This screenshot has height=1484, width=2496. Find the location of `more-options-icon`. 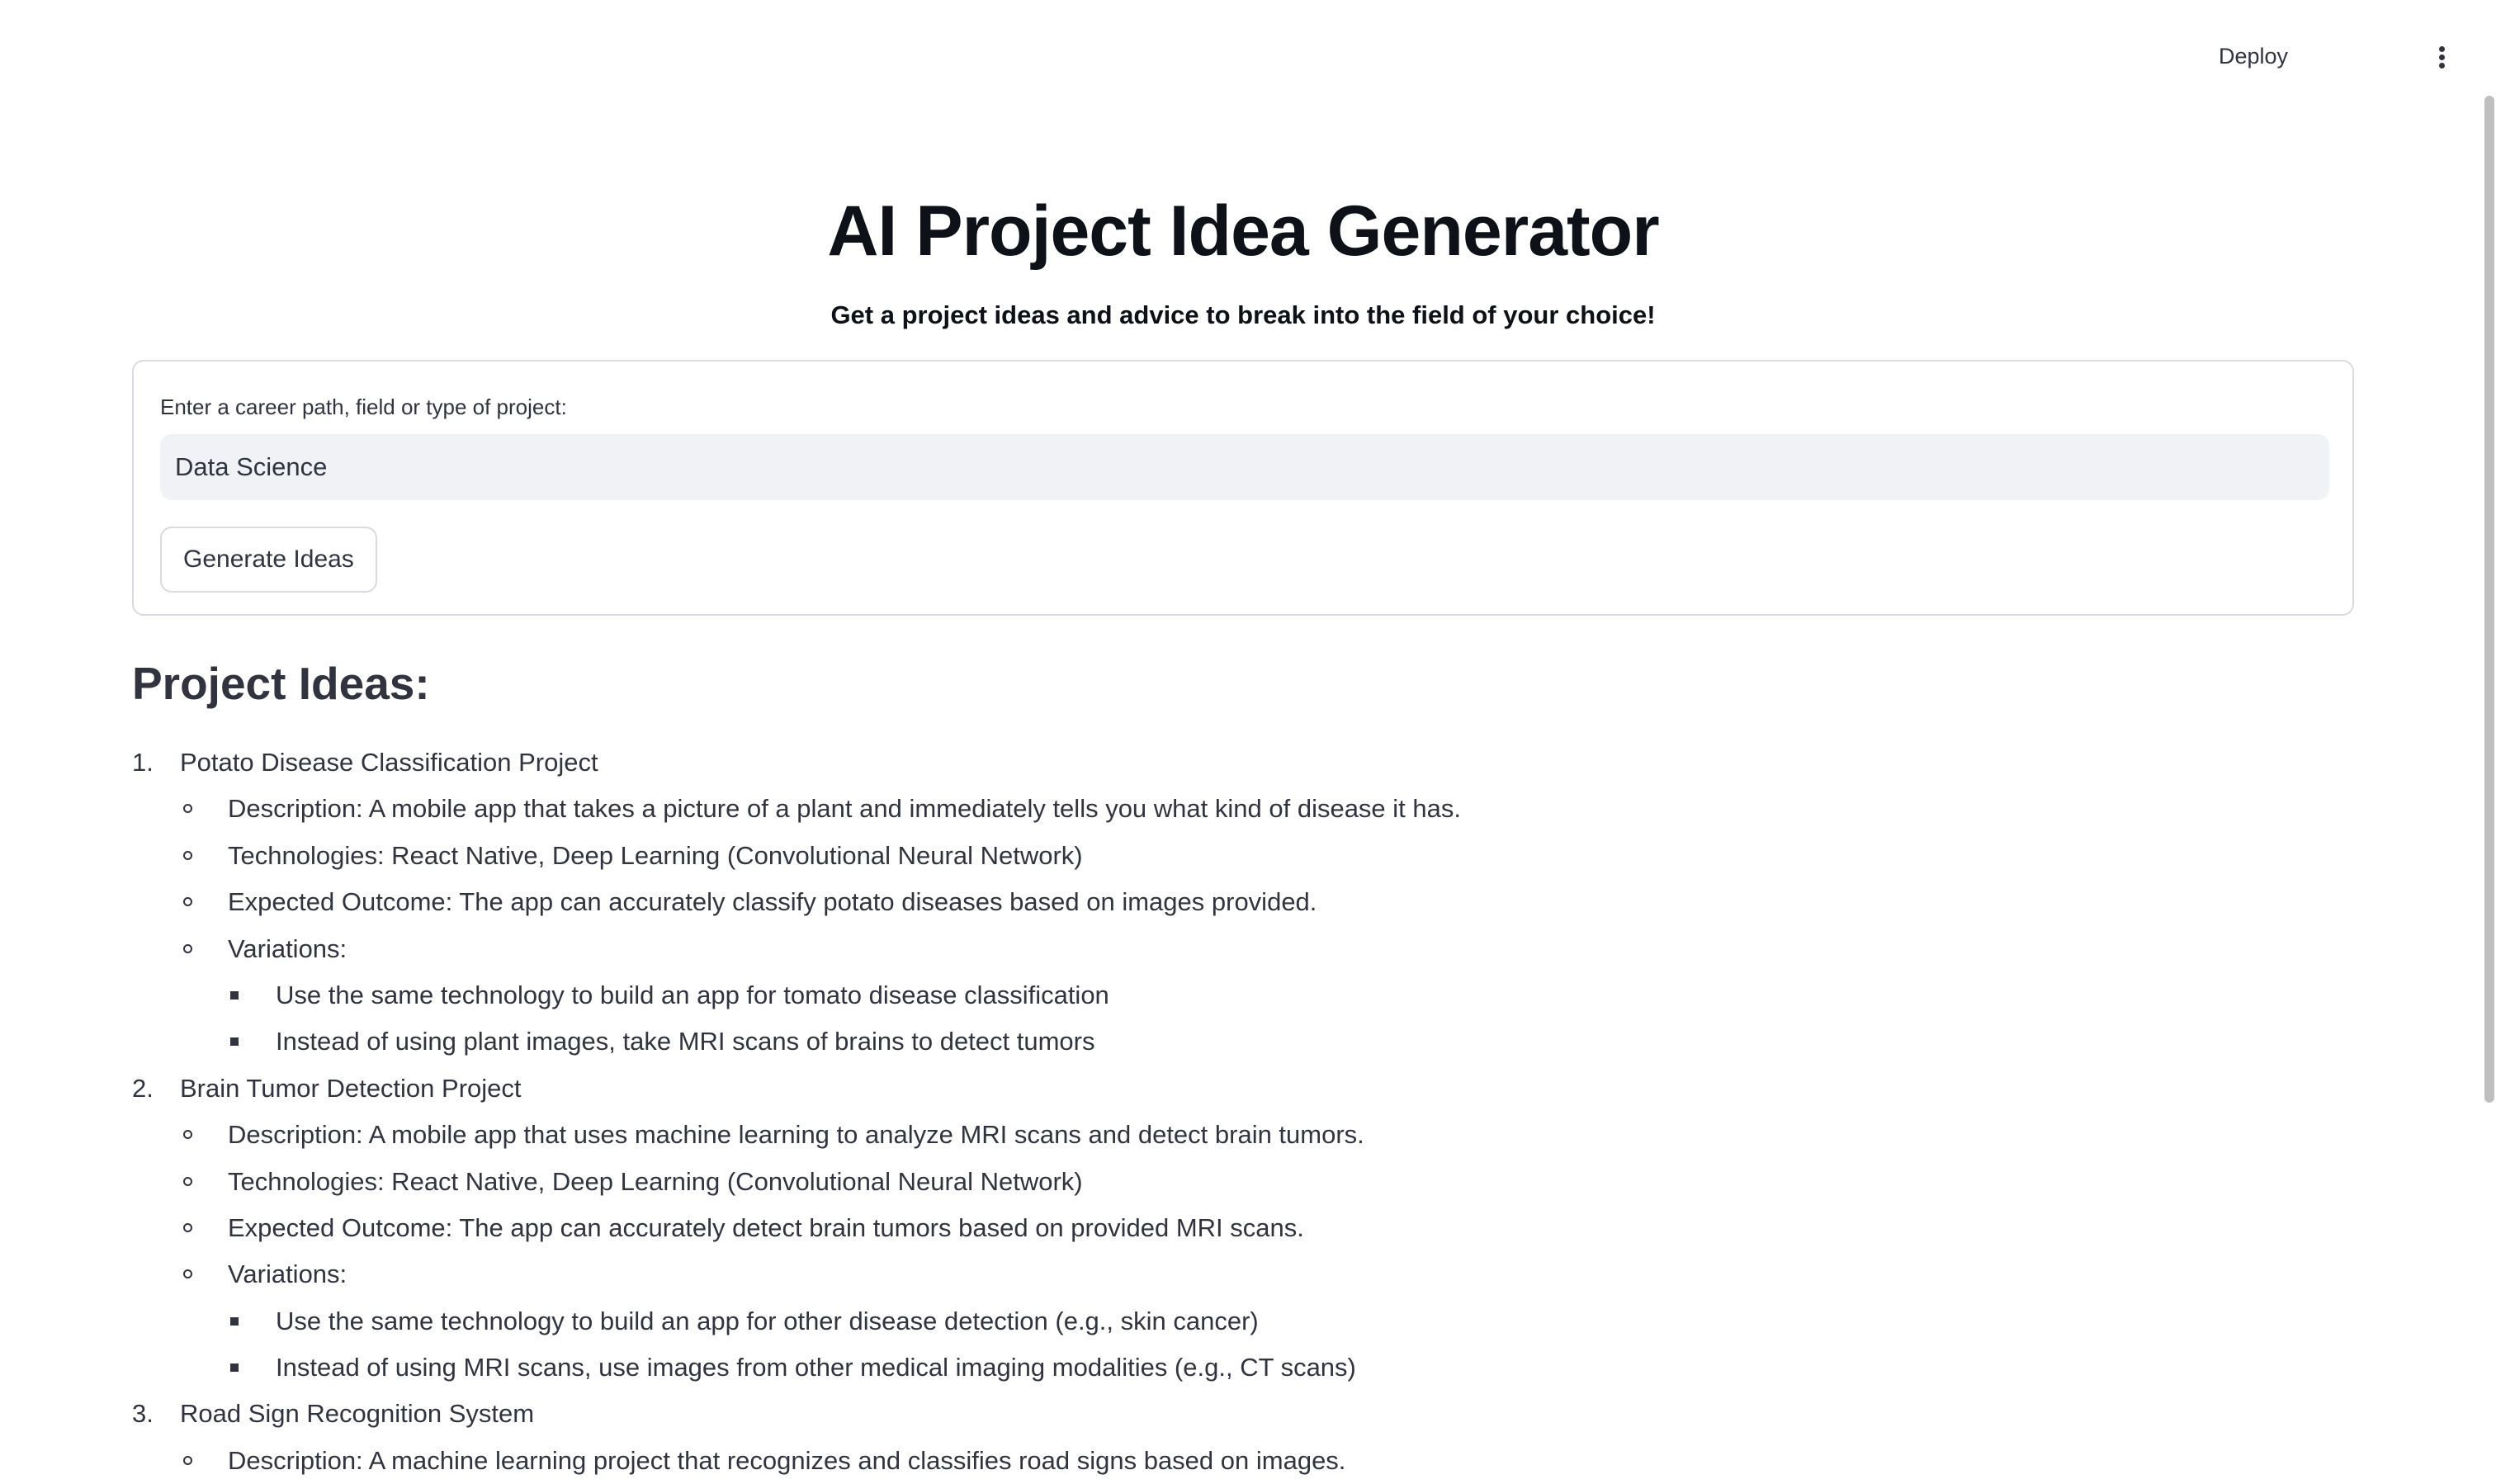

more-options-icon is located at coordinates (2441, 56).